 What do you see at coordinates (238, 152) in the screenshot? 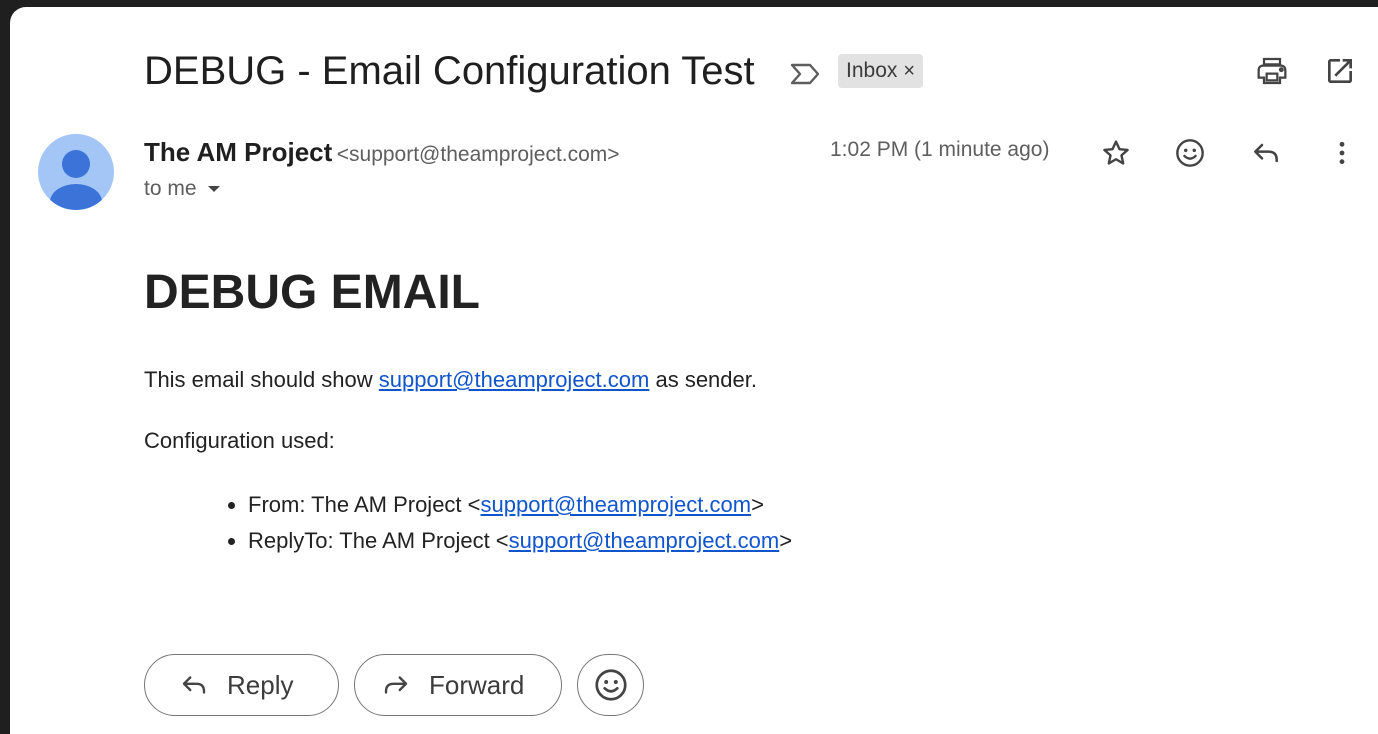
I see `sender-name: The AM Project` at bounding box center [238, 152].